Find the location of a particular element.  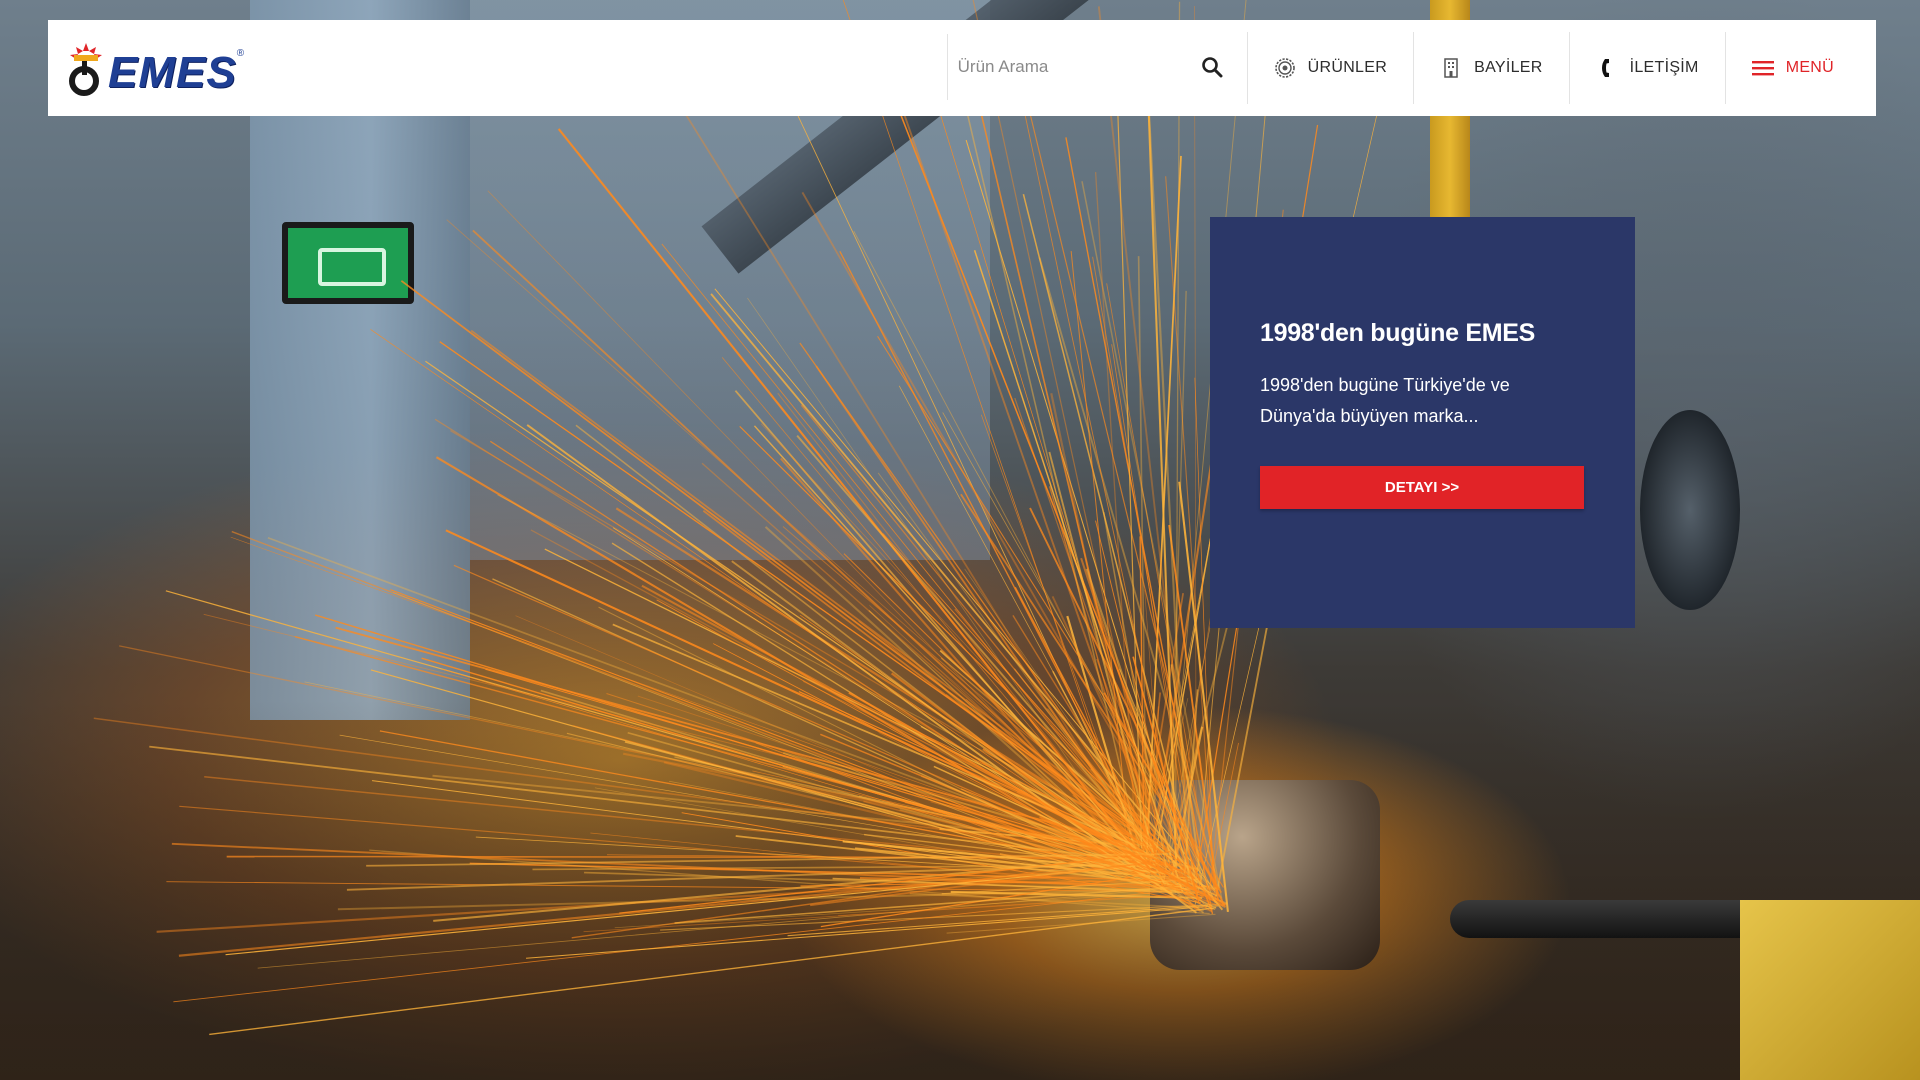

nav-contact: İLETİŞİM is located at coordinates (1646, 68).